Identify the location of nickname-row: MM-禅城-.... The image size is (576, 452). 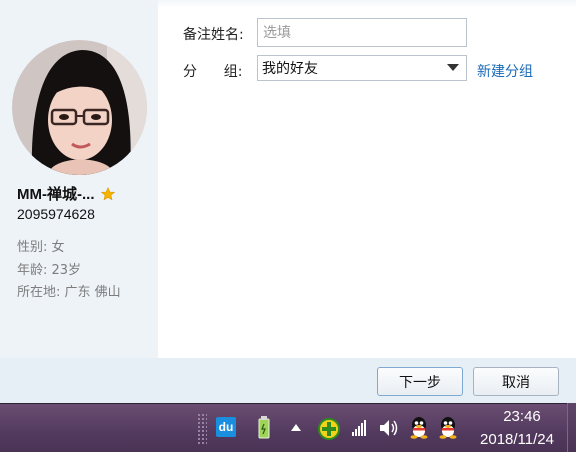
(66, 193).